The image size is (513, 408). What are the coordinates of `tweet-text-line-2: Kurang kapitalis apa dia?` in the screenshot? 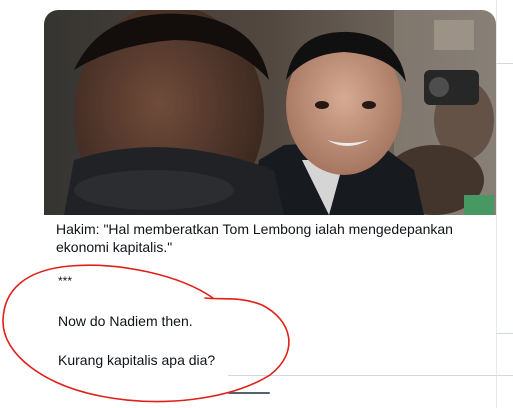 It's located at (137, 360).